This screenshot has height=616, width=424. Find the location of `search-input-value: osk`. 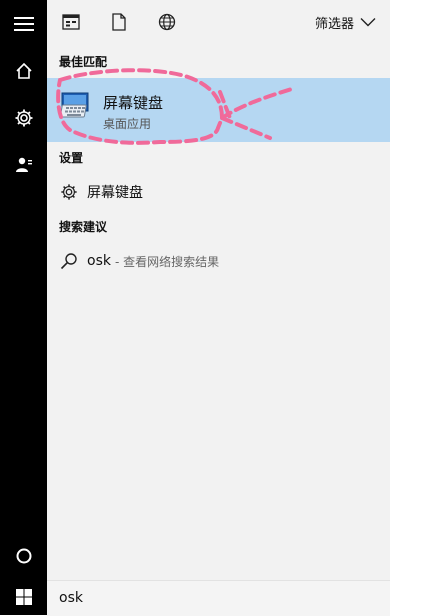

search-input-value: osk is located at coordinates (71, 598).